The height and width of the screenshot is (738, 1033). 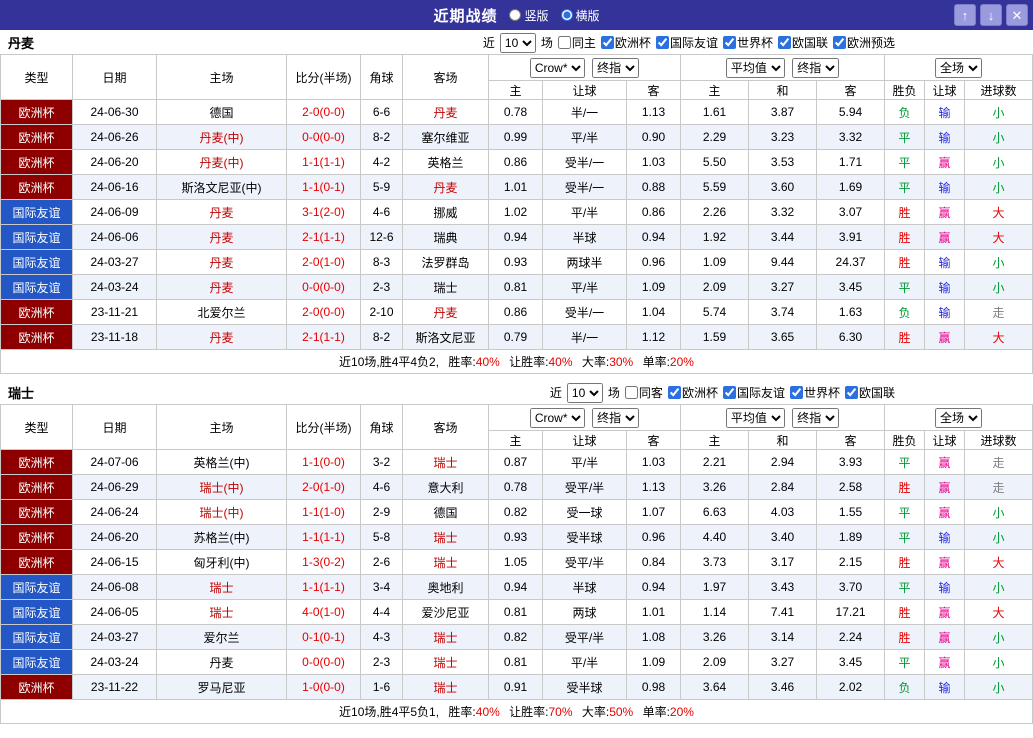 I want to click on subheader-avg-home: 主, so click(x=715, y=440).